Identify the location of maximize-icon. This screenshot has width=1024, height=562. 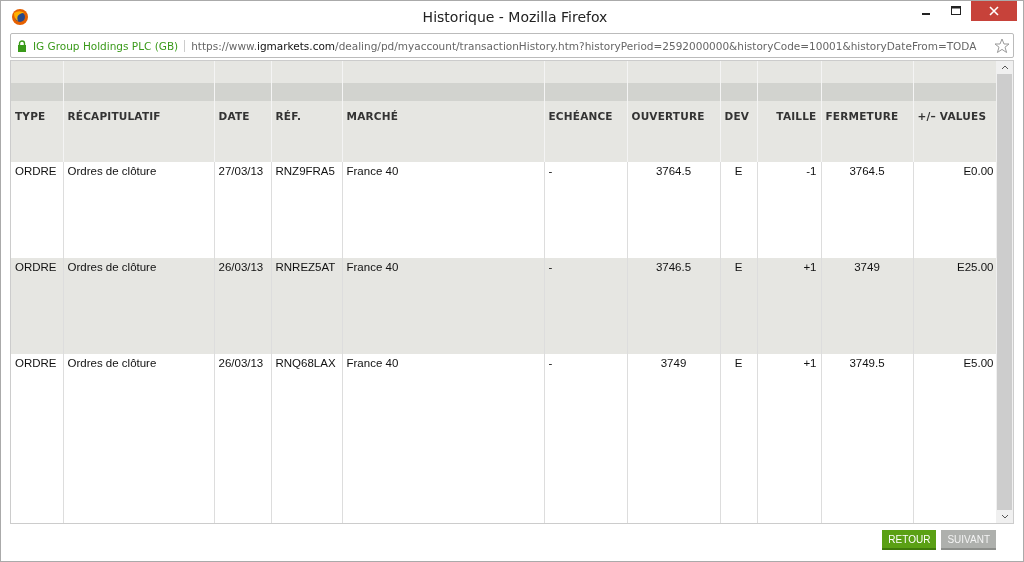
(956, 11).